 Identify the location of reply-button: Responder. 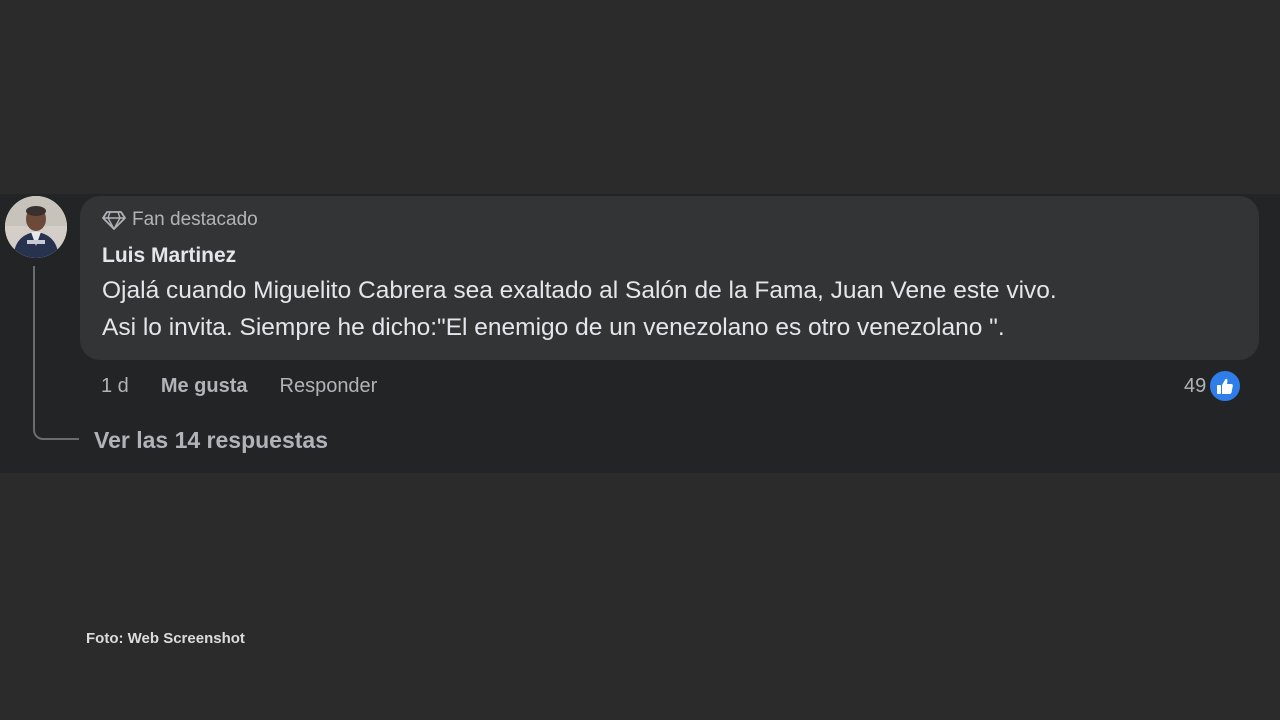
(329, 386).